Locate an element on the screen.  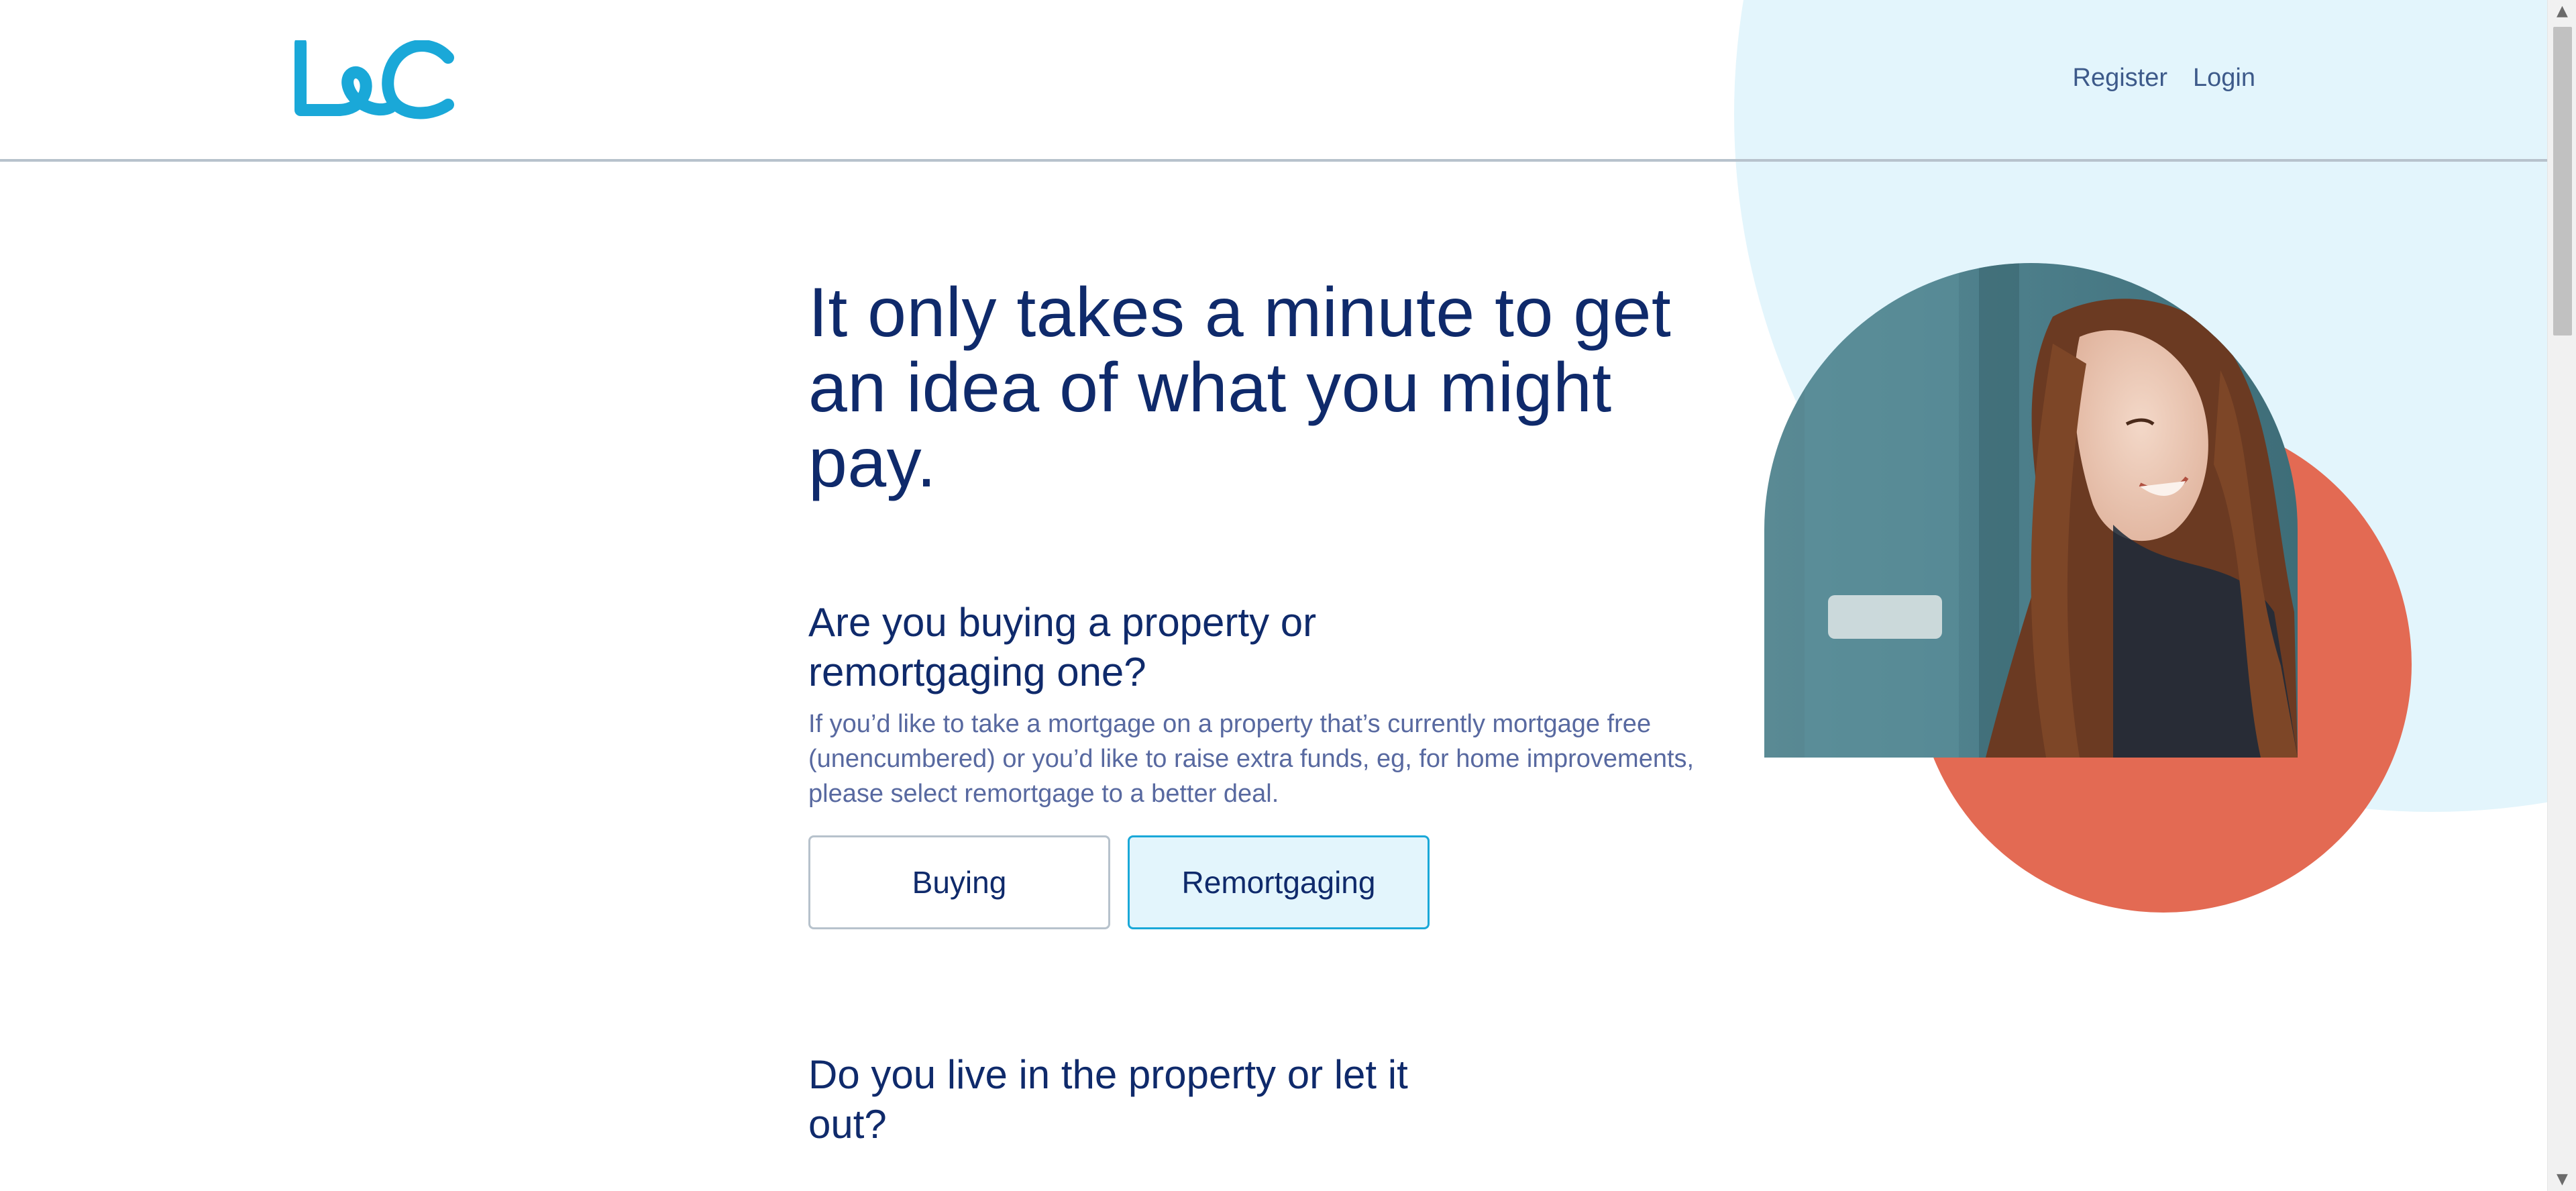
scroll-down-arrow-icon: ▼ is located at coordinates (2562, 1179).